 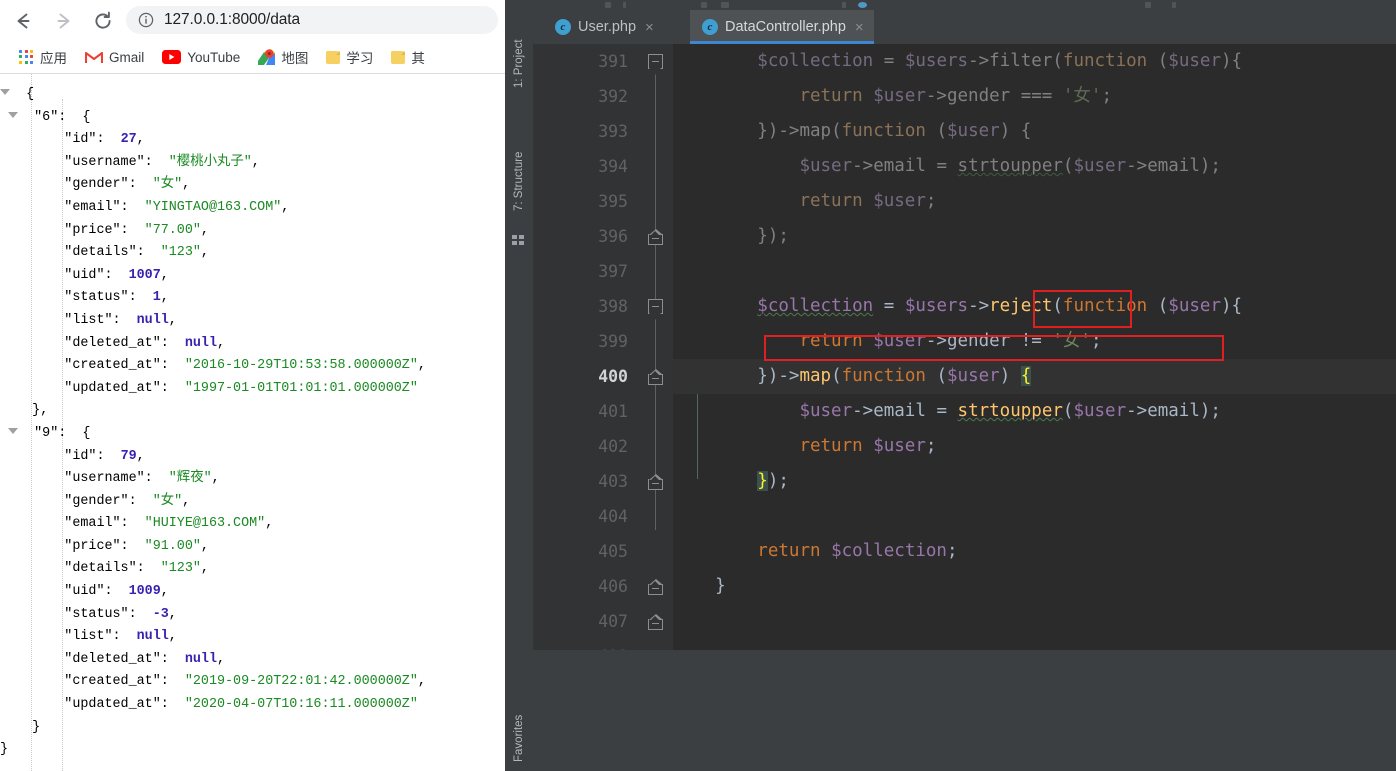 What do you see at coordinates (43, 57) in the screenshot?
I see `bookmark-apps: 应用` at bounding box center [43, 57].